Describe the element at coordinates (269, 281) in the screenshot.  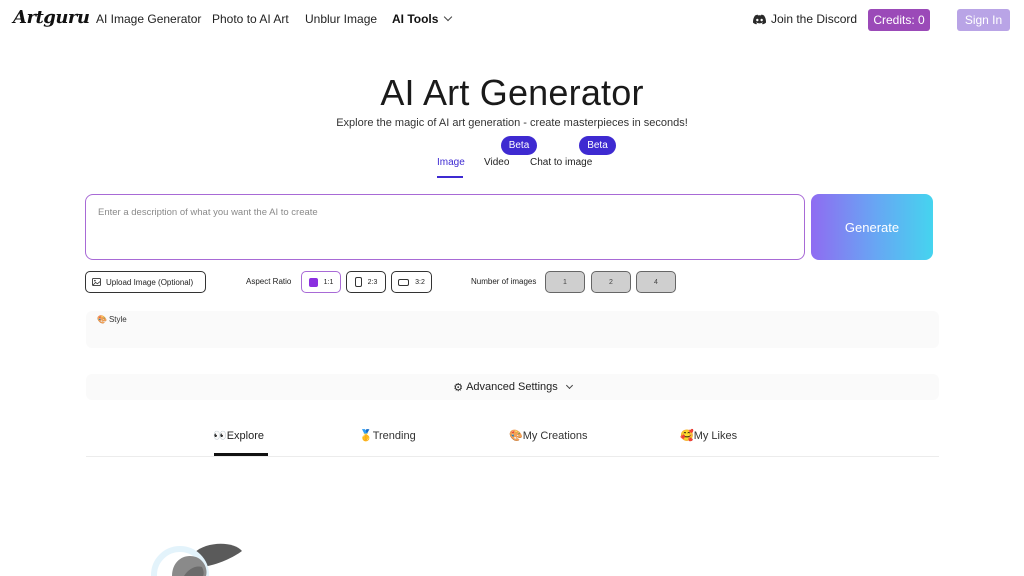
I see `aspect-ratio-label: Aspect Ratio` at that location.